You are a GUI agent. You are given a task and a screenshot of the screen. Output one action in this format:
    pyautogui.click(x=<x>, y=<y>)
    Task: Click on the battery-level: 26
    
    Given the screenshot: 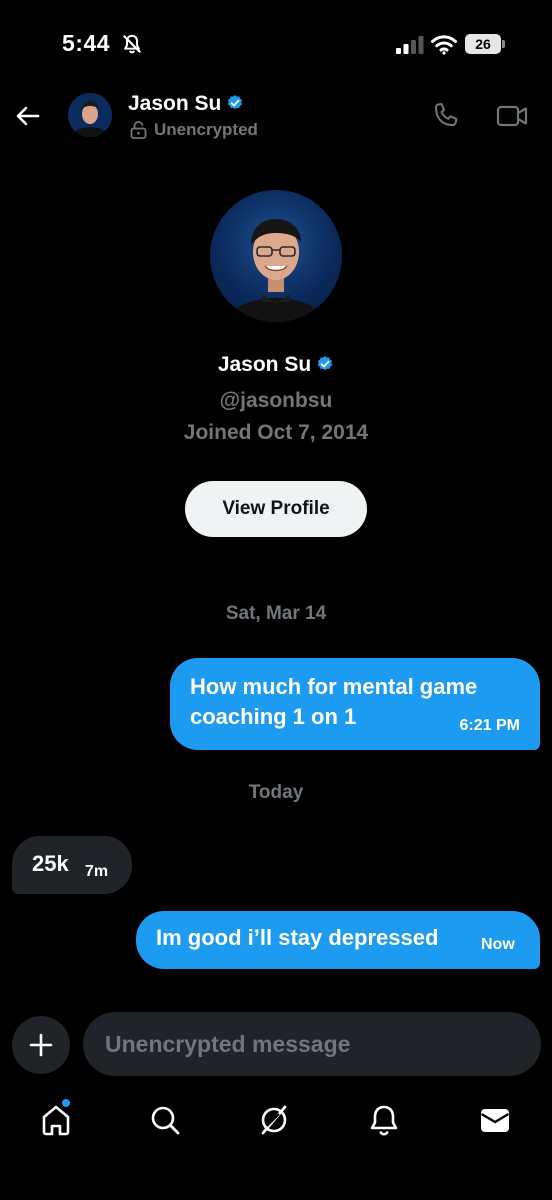 What is the action you would take?
    pyautogui.click(x=483, y=44)
    